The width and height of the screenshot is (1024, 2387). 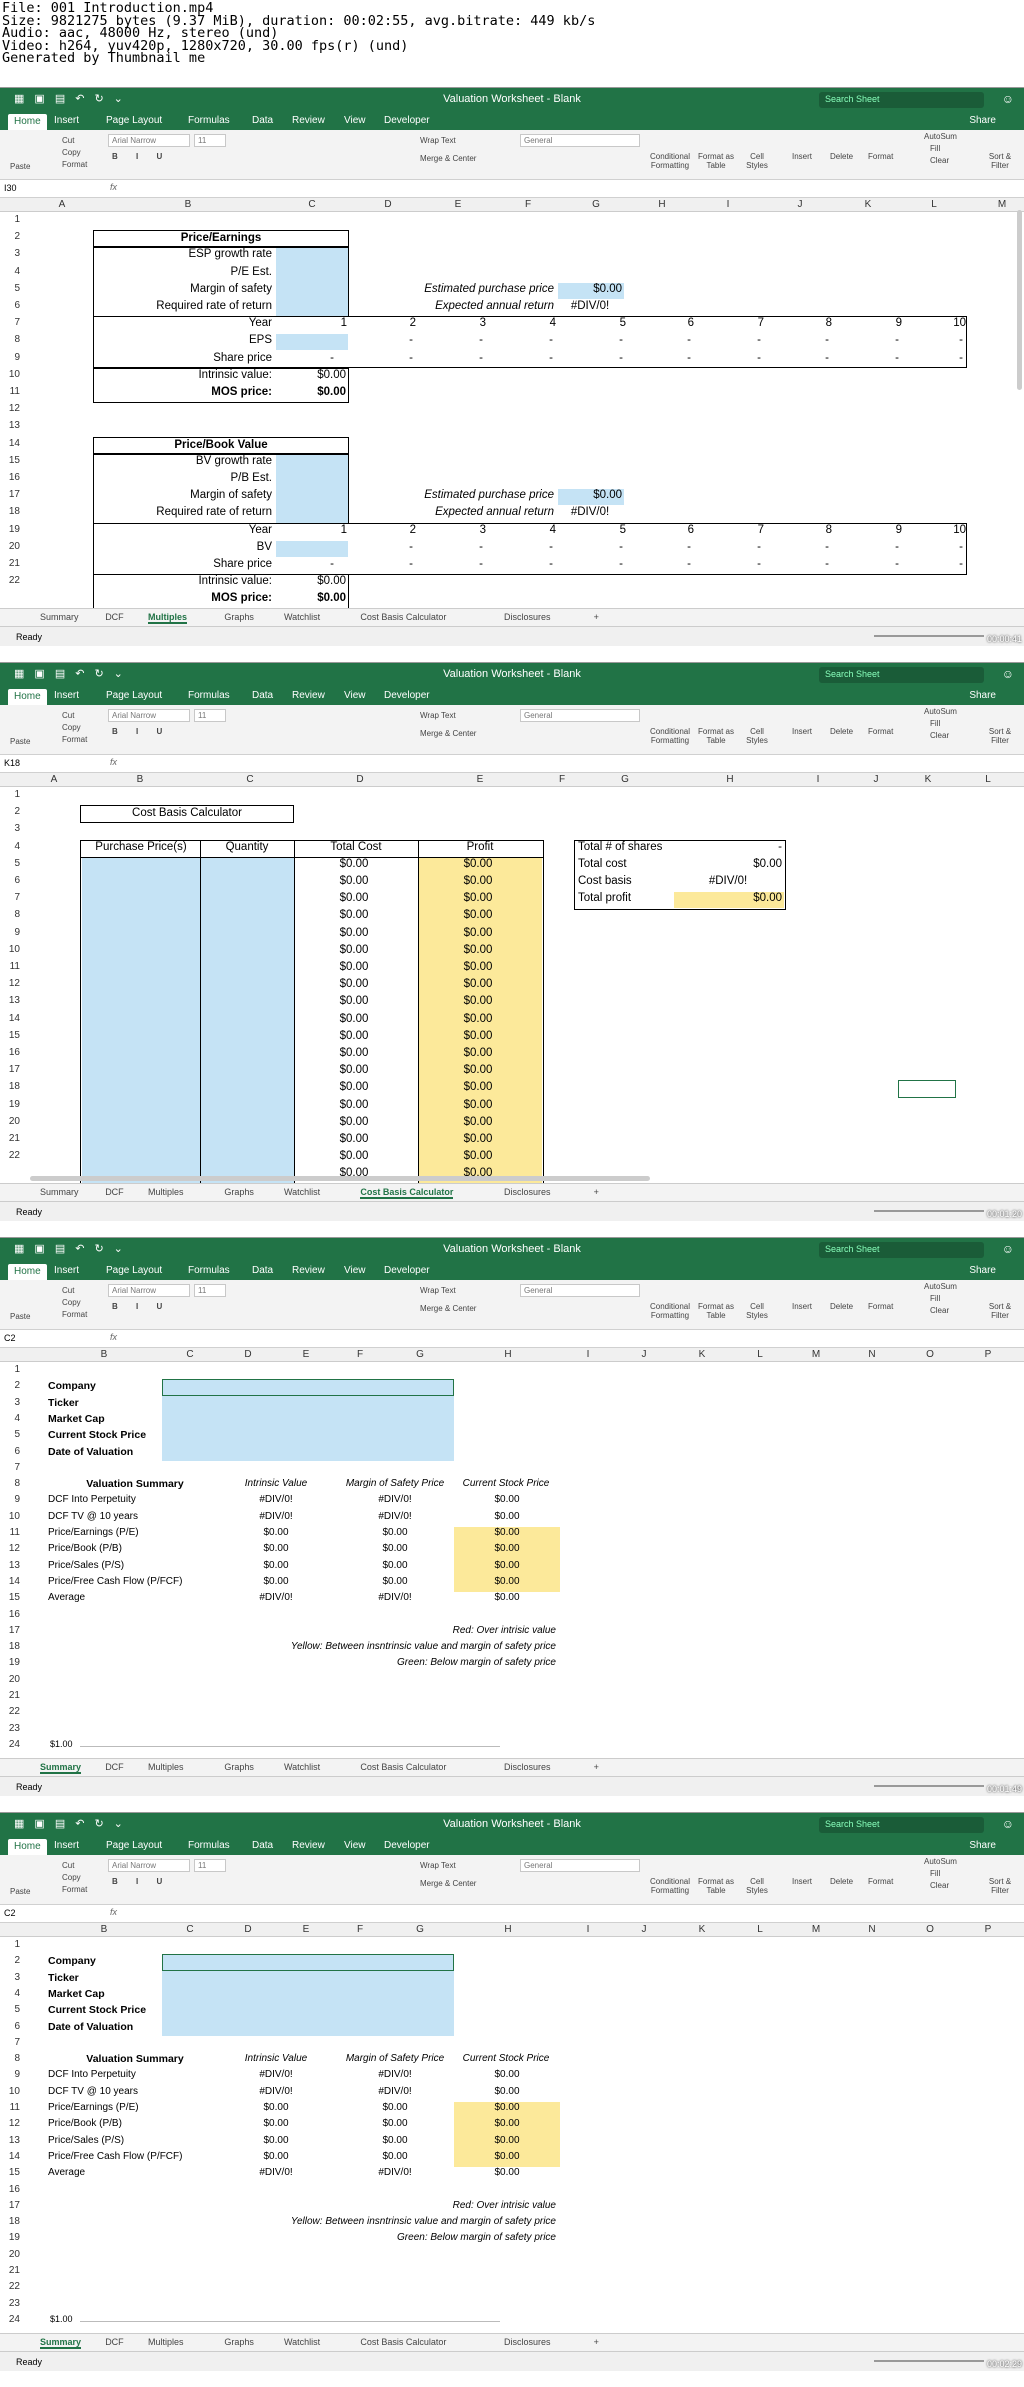 What do you see at coordinates (935, 723) in the screenshot?
I see `fill-button: Fill` at bounding box center [935, 723].